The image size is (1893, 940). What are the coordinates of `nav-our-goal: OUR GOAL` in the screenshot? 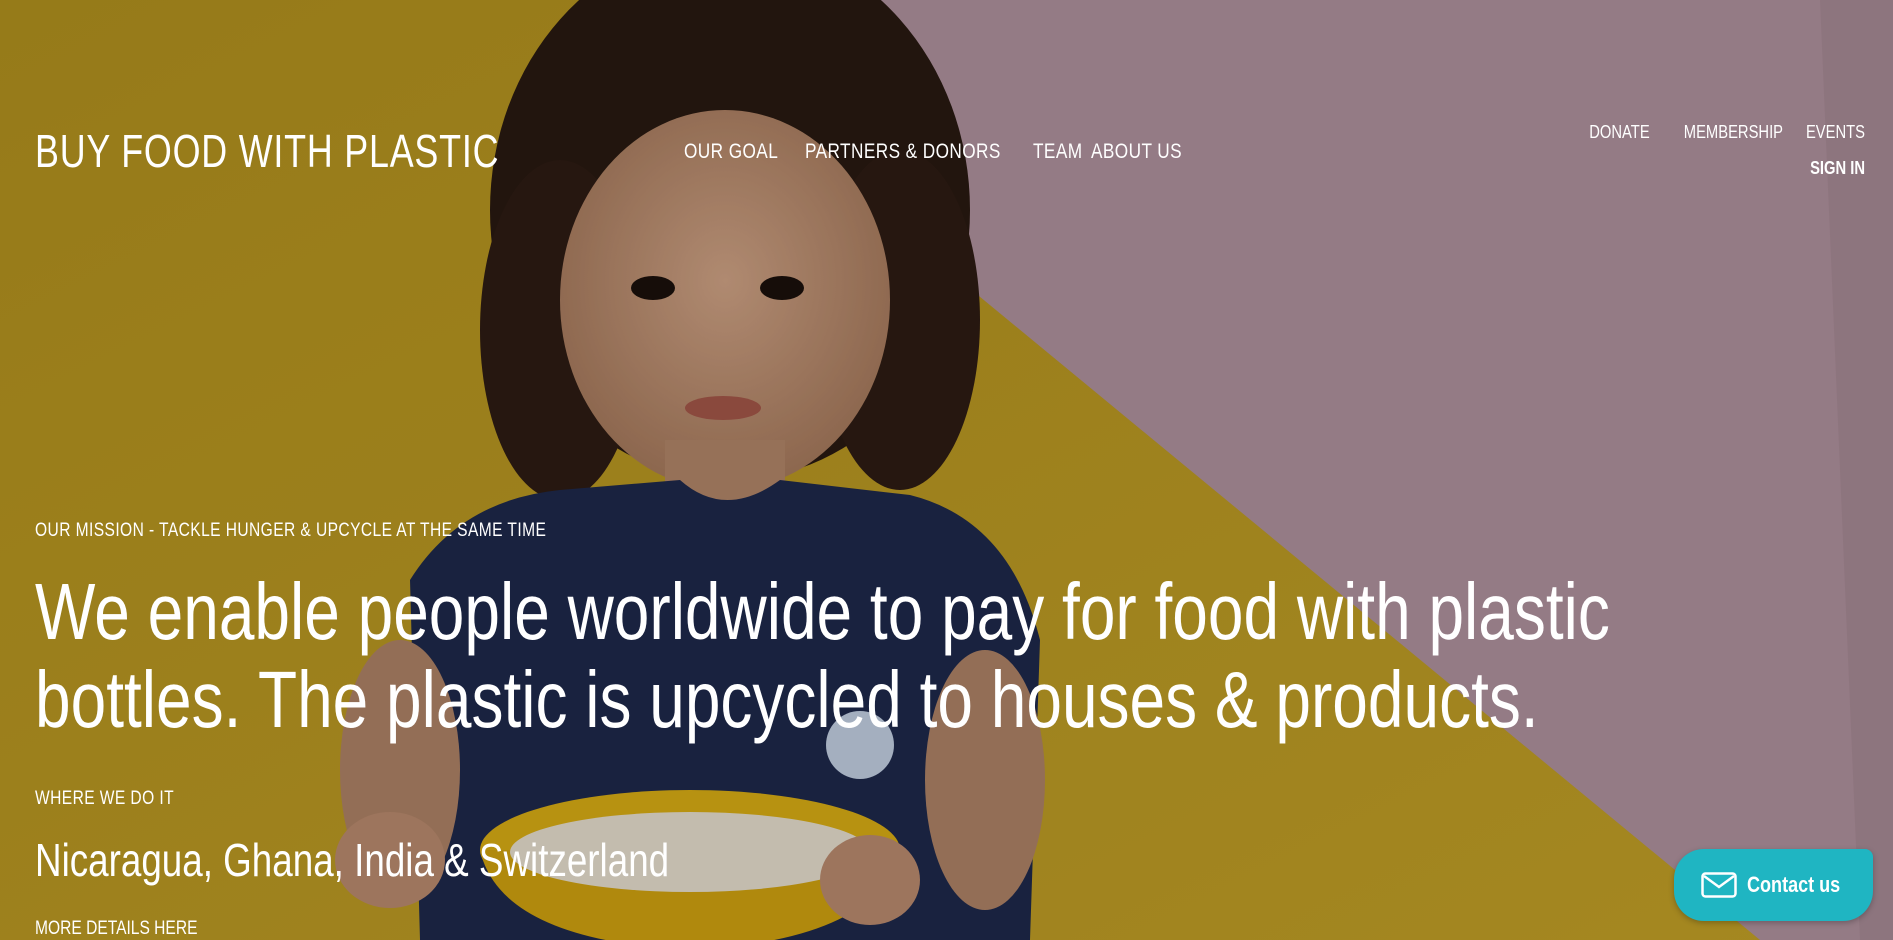 It's located at (731, 152).